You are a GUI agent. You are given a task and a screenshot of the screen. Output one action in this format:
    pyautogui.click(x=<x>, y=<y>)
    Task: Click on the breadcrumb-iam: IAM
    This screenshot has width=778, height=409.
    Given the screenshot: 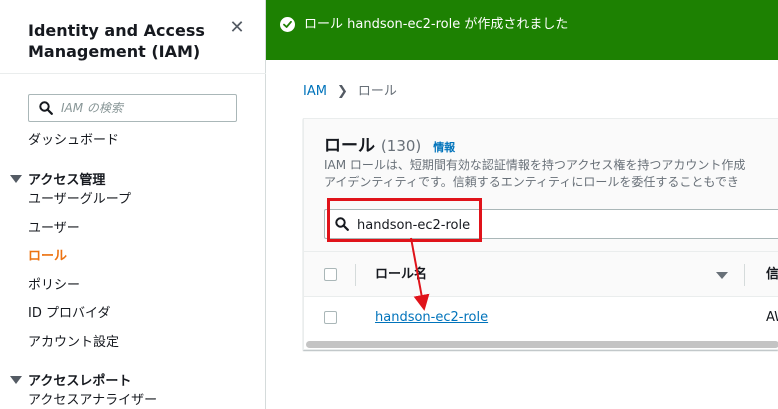 What is the action you would take?
    pyautogui.click(x=315, y=91)
    